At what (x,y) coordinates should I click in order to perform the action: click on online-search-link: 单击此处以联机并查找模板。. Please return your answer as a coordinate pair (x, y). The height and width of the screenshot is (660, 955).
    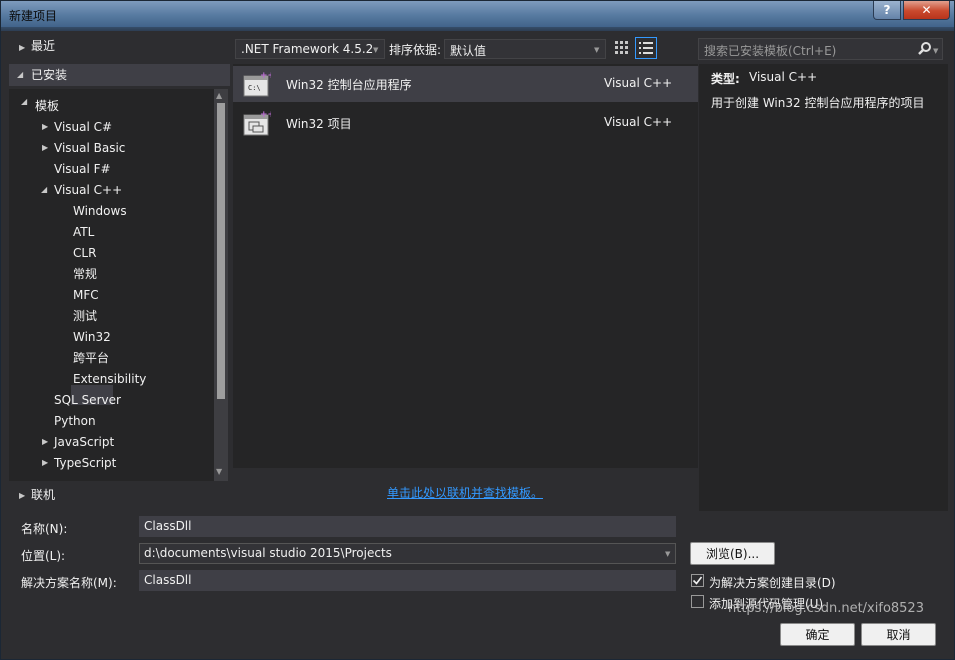
    Looking at the image, I should click on (465, 492).